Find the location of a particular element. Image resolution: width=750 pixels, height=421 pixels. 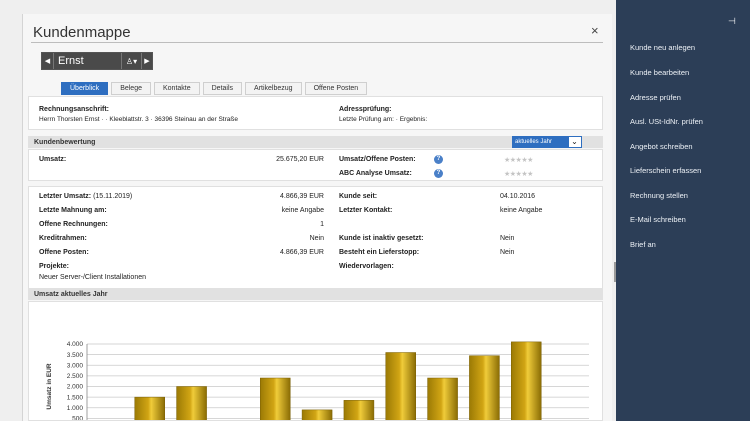

detail-label-offene-rechnungen: Offene Rechnungen: is located at coordinates (73, 224).